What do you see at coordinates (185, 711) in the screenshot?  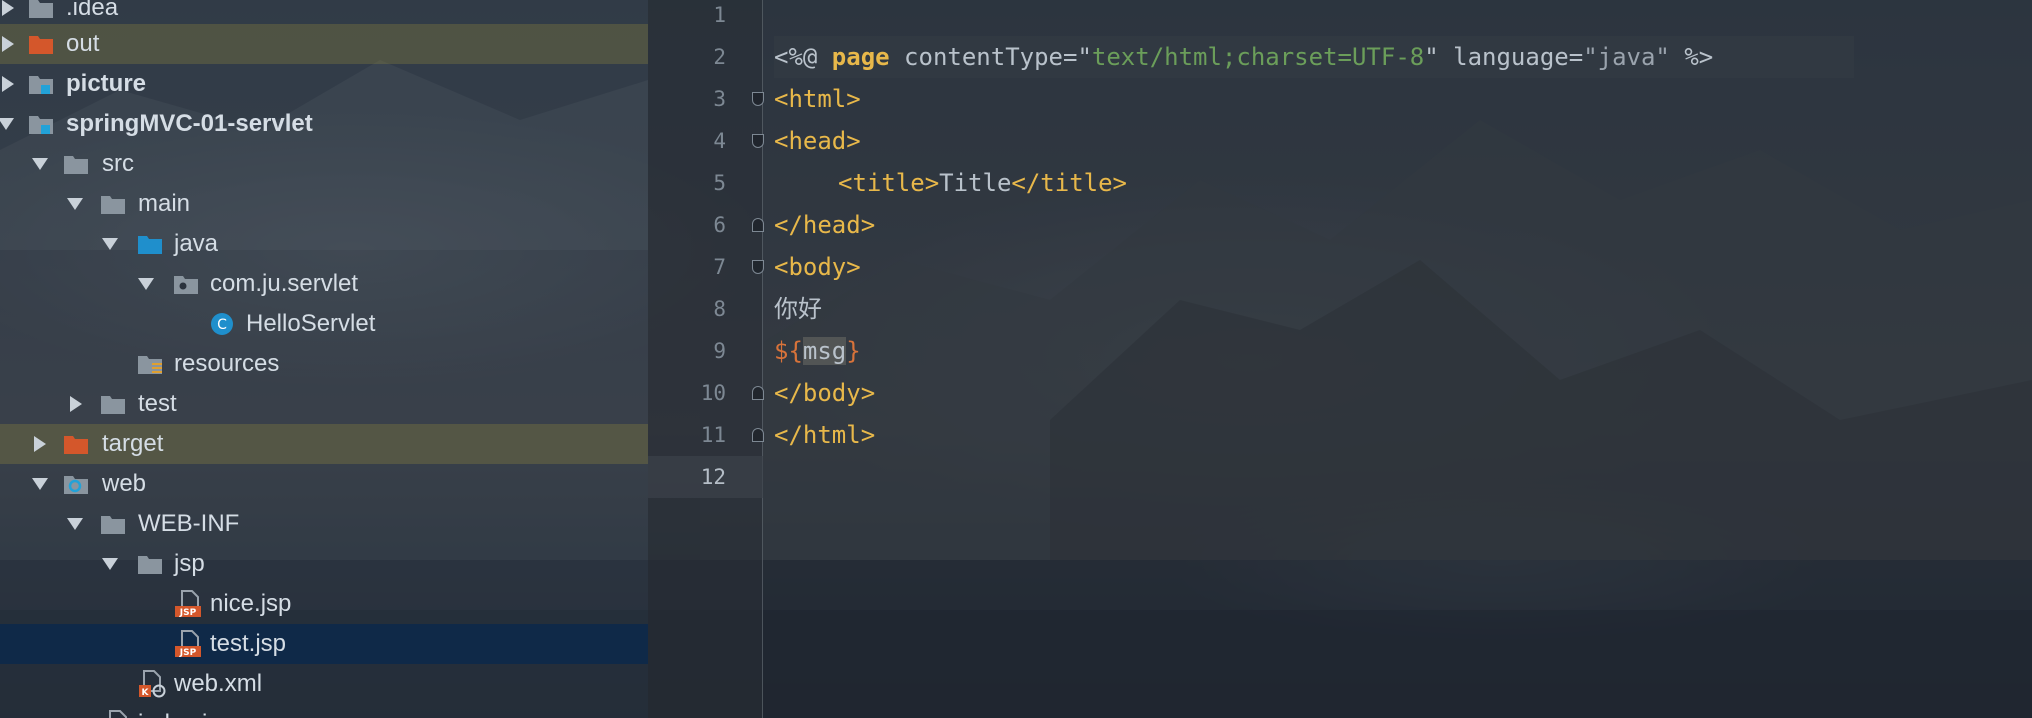 I see `tree-item-label: index.jsp` at bounding box center [185, 711].